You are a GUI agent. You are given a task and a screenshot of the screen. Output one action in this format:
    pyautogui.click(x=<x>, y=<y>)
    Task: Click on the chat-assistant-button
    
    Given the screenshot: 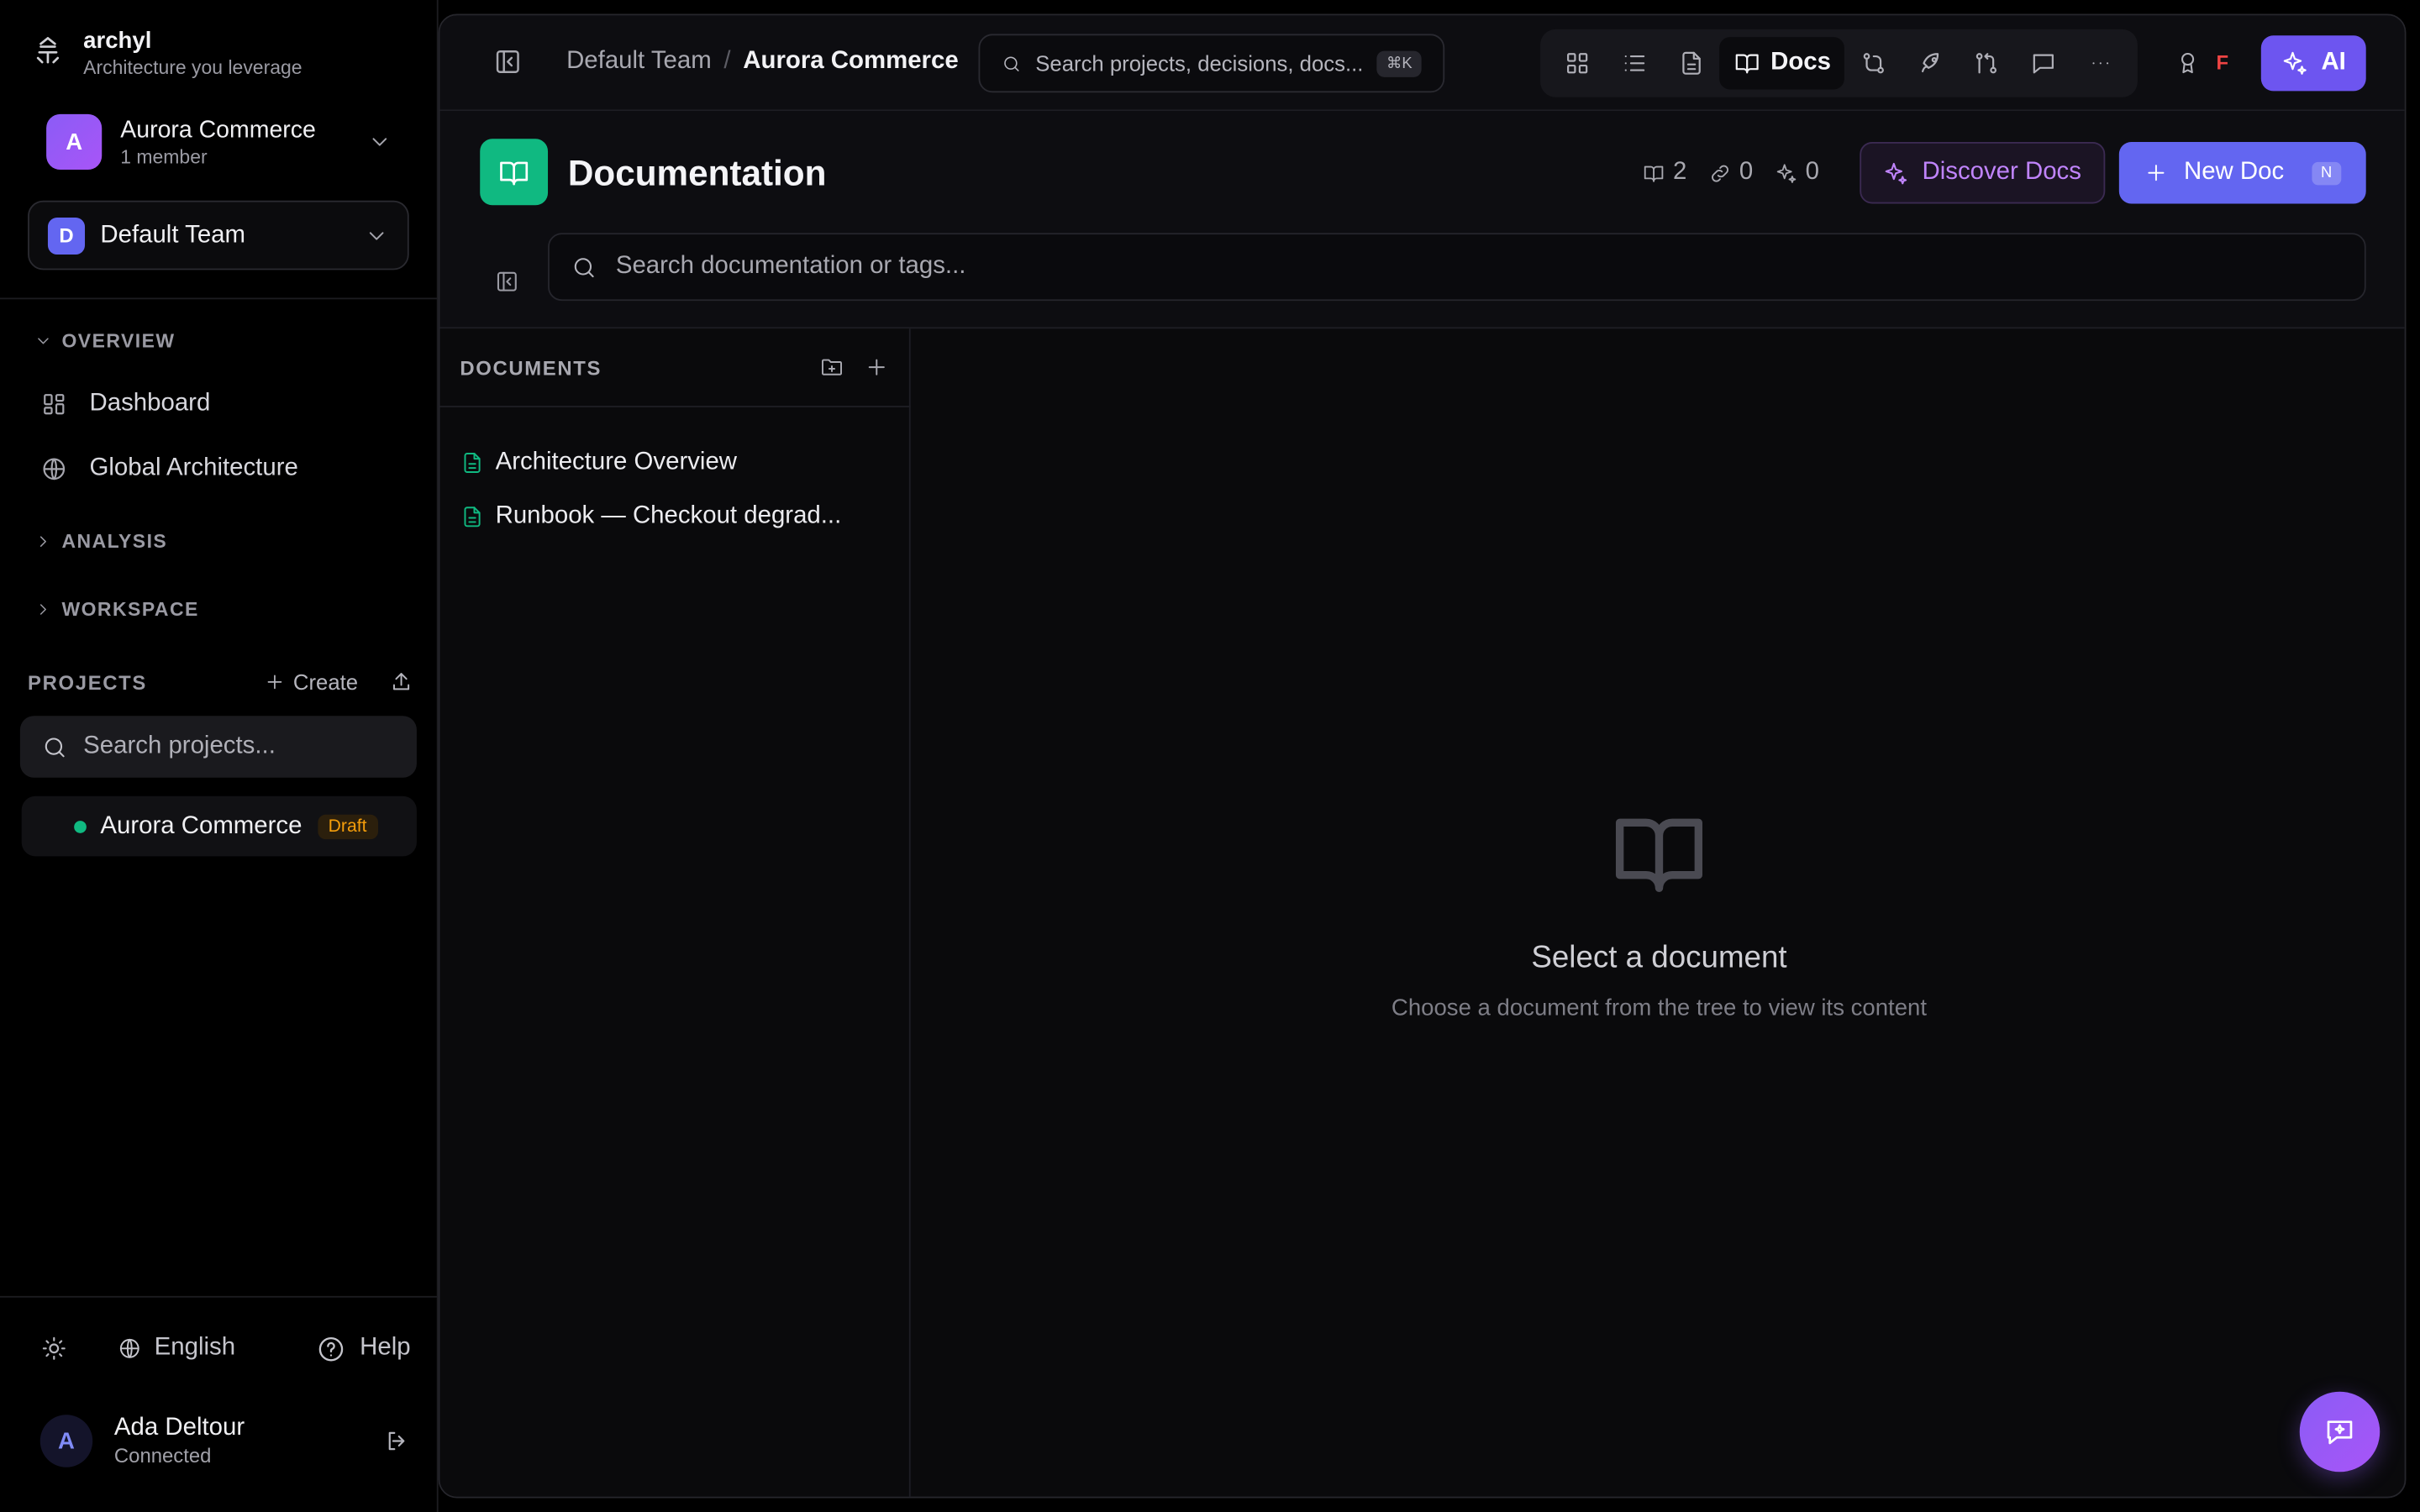 What is the action you would take?
    pyautogui.click(x=2340, y=1432)
    